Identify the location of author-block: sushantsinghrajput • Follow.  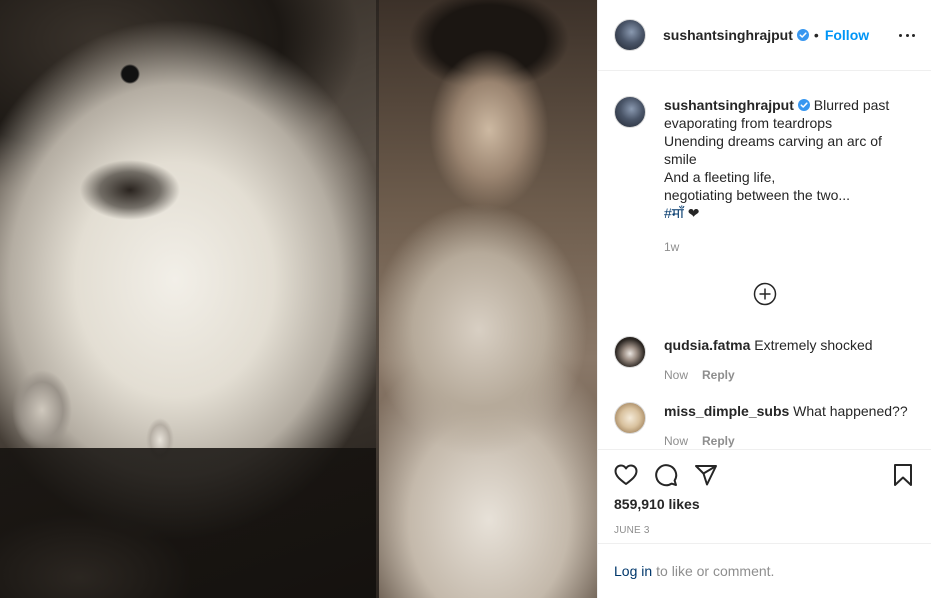
(766, 35).